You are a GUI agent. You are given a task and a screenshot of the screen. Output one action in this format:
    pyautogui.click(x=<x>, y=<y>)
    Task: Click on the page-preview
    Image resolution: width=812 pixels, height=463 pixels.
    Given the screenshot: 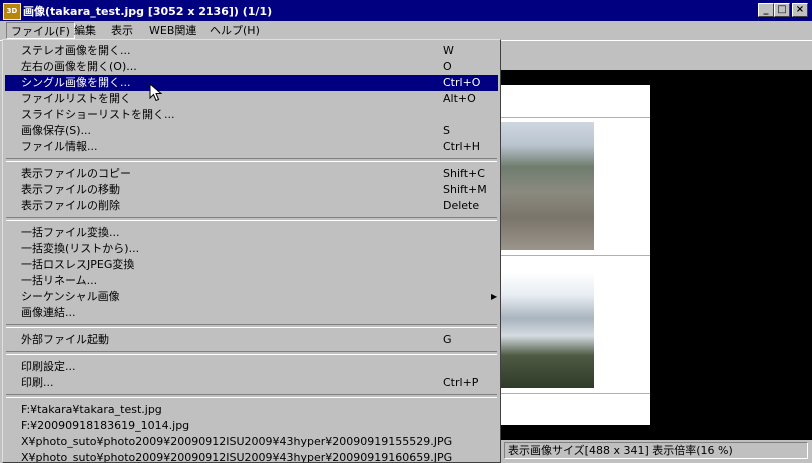 What is the action you would take?
    pyautogui.click(x=575, y=255)
    